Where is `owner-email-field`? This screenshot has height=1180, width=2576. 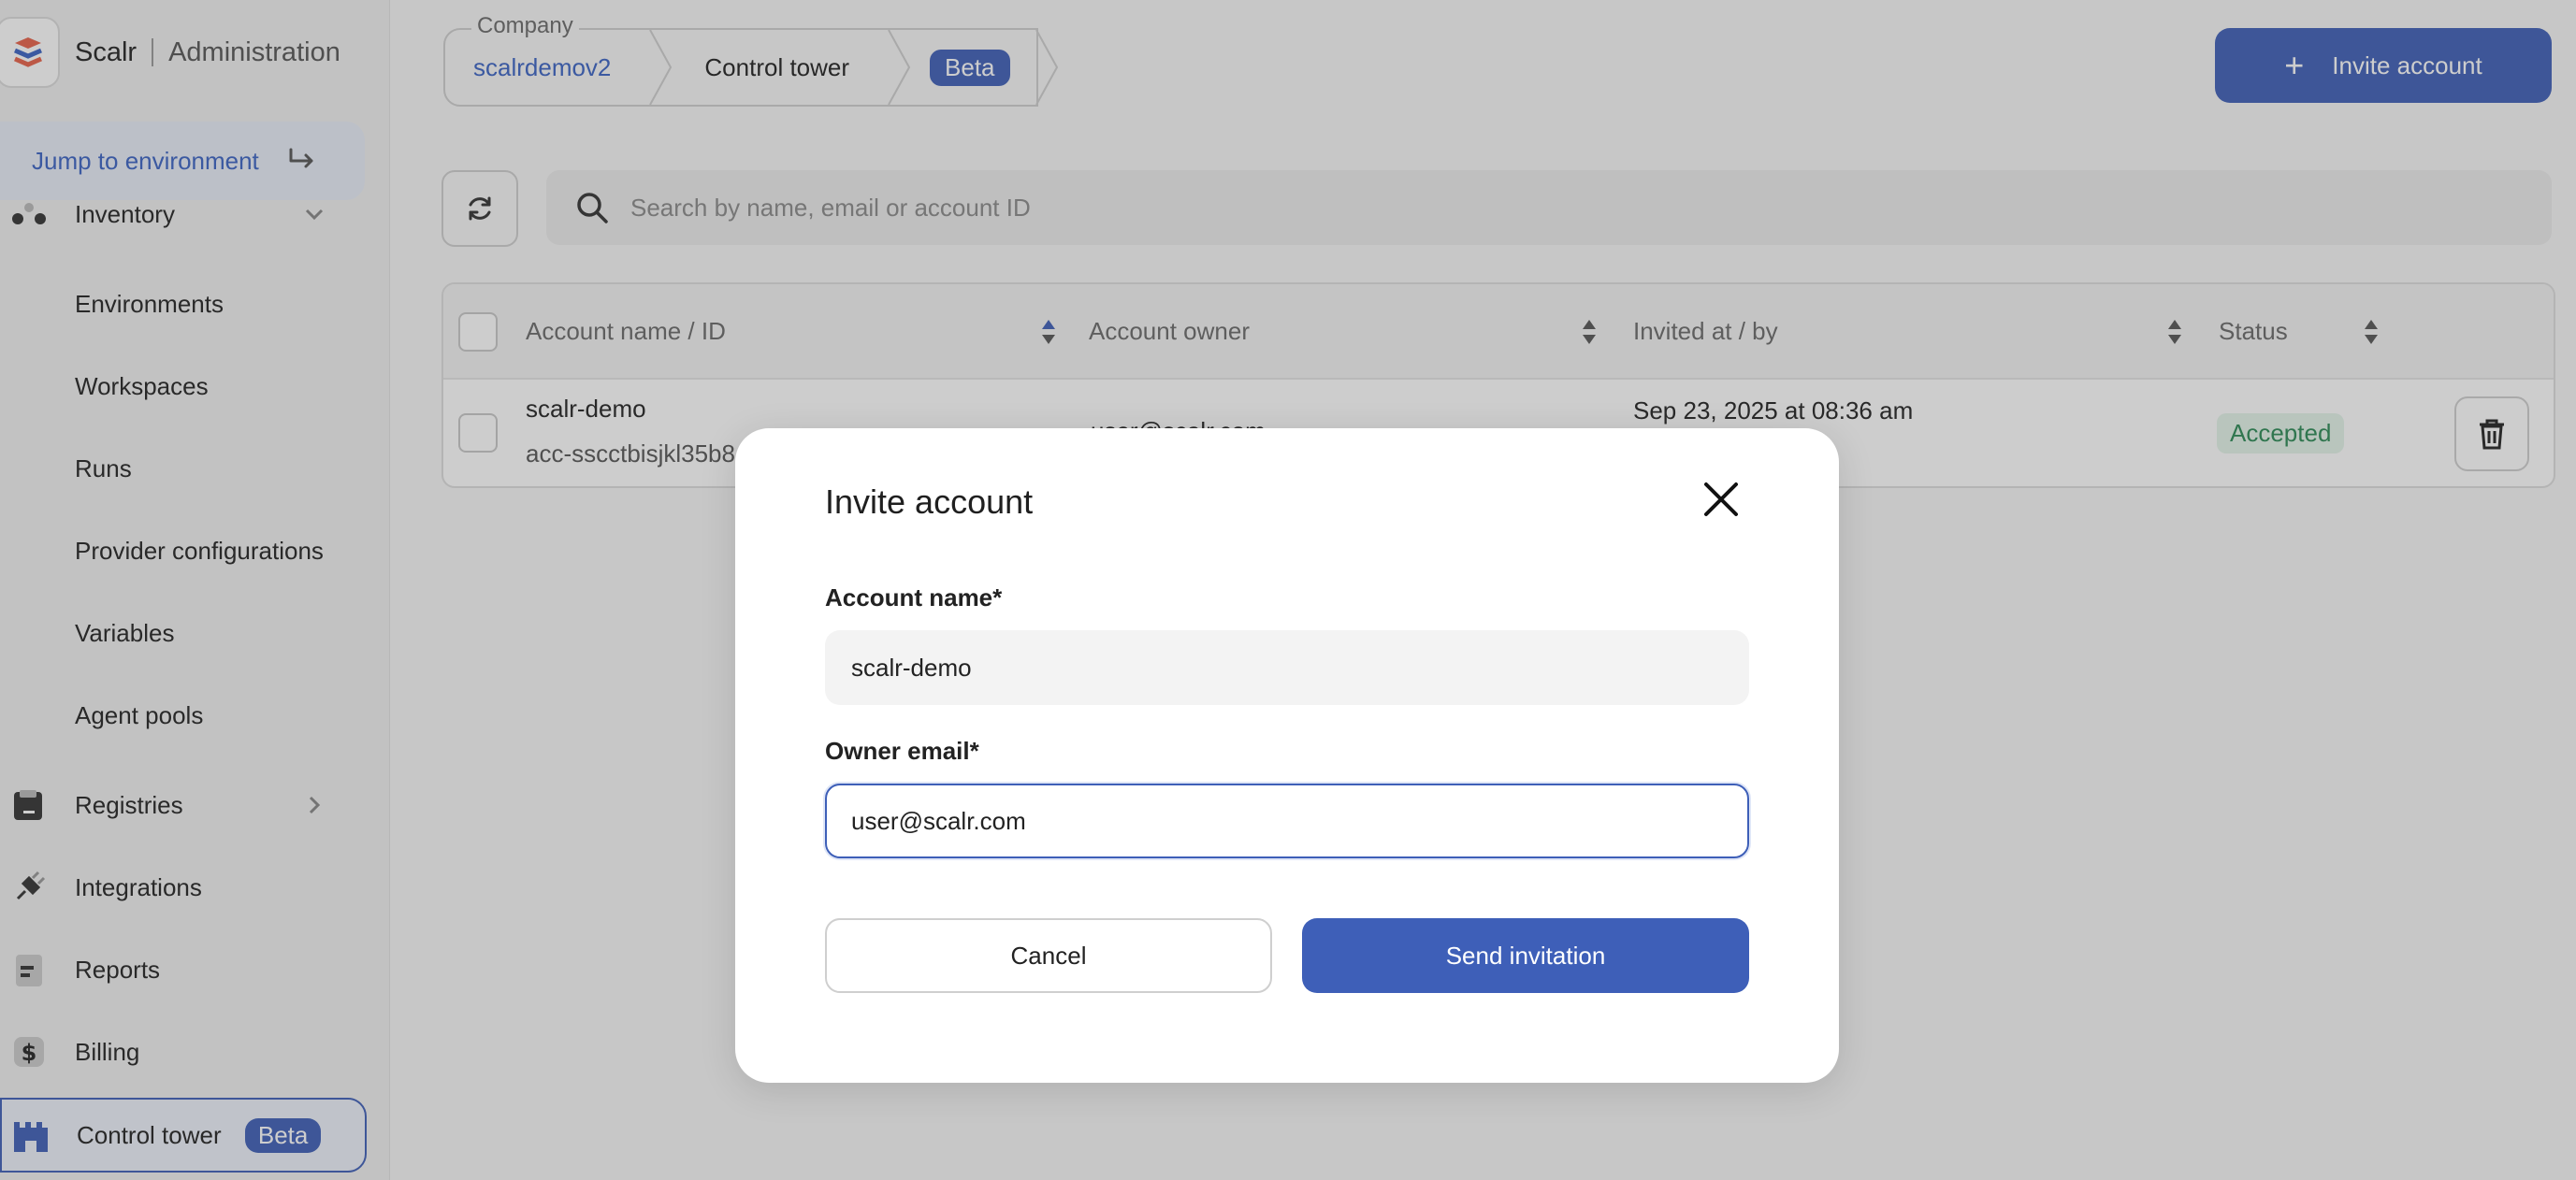
owner-email-field is located at coordinates (1287, 821).